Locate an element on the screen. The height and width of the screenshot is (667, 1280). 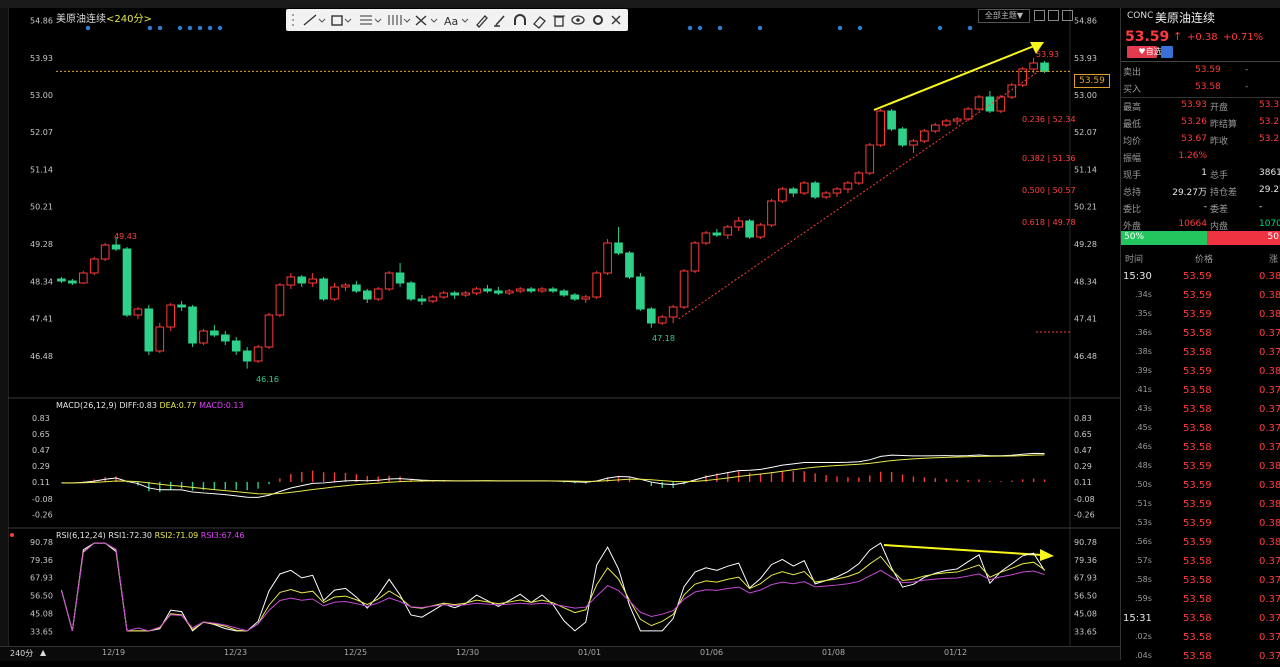
tick-row: .39s 53.59 0.38 is located at coordinates (1200, 372).